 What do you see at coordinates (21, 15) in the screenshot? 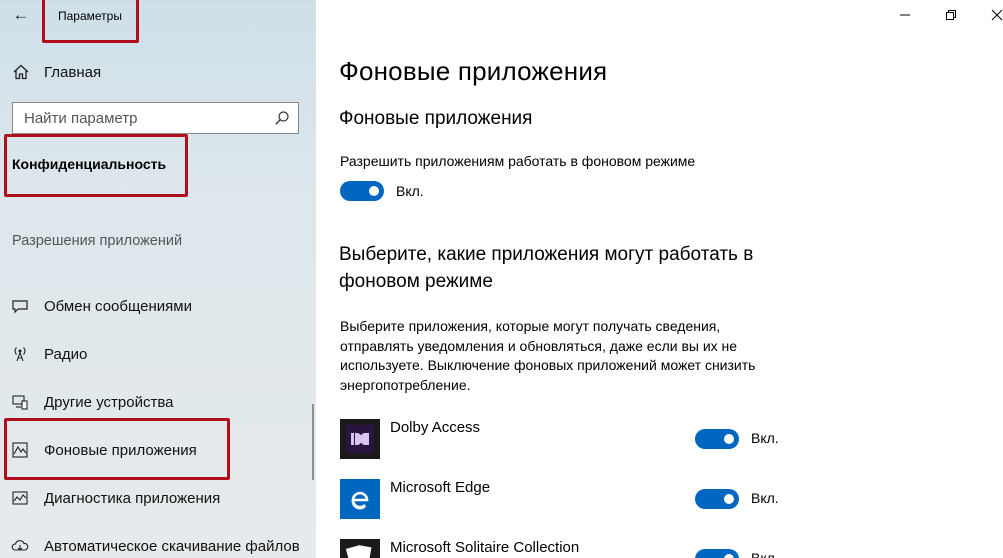
I see `back-arrow-icon: ←` at bounding box center [21, 15].